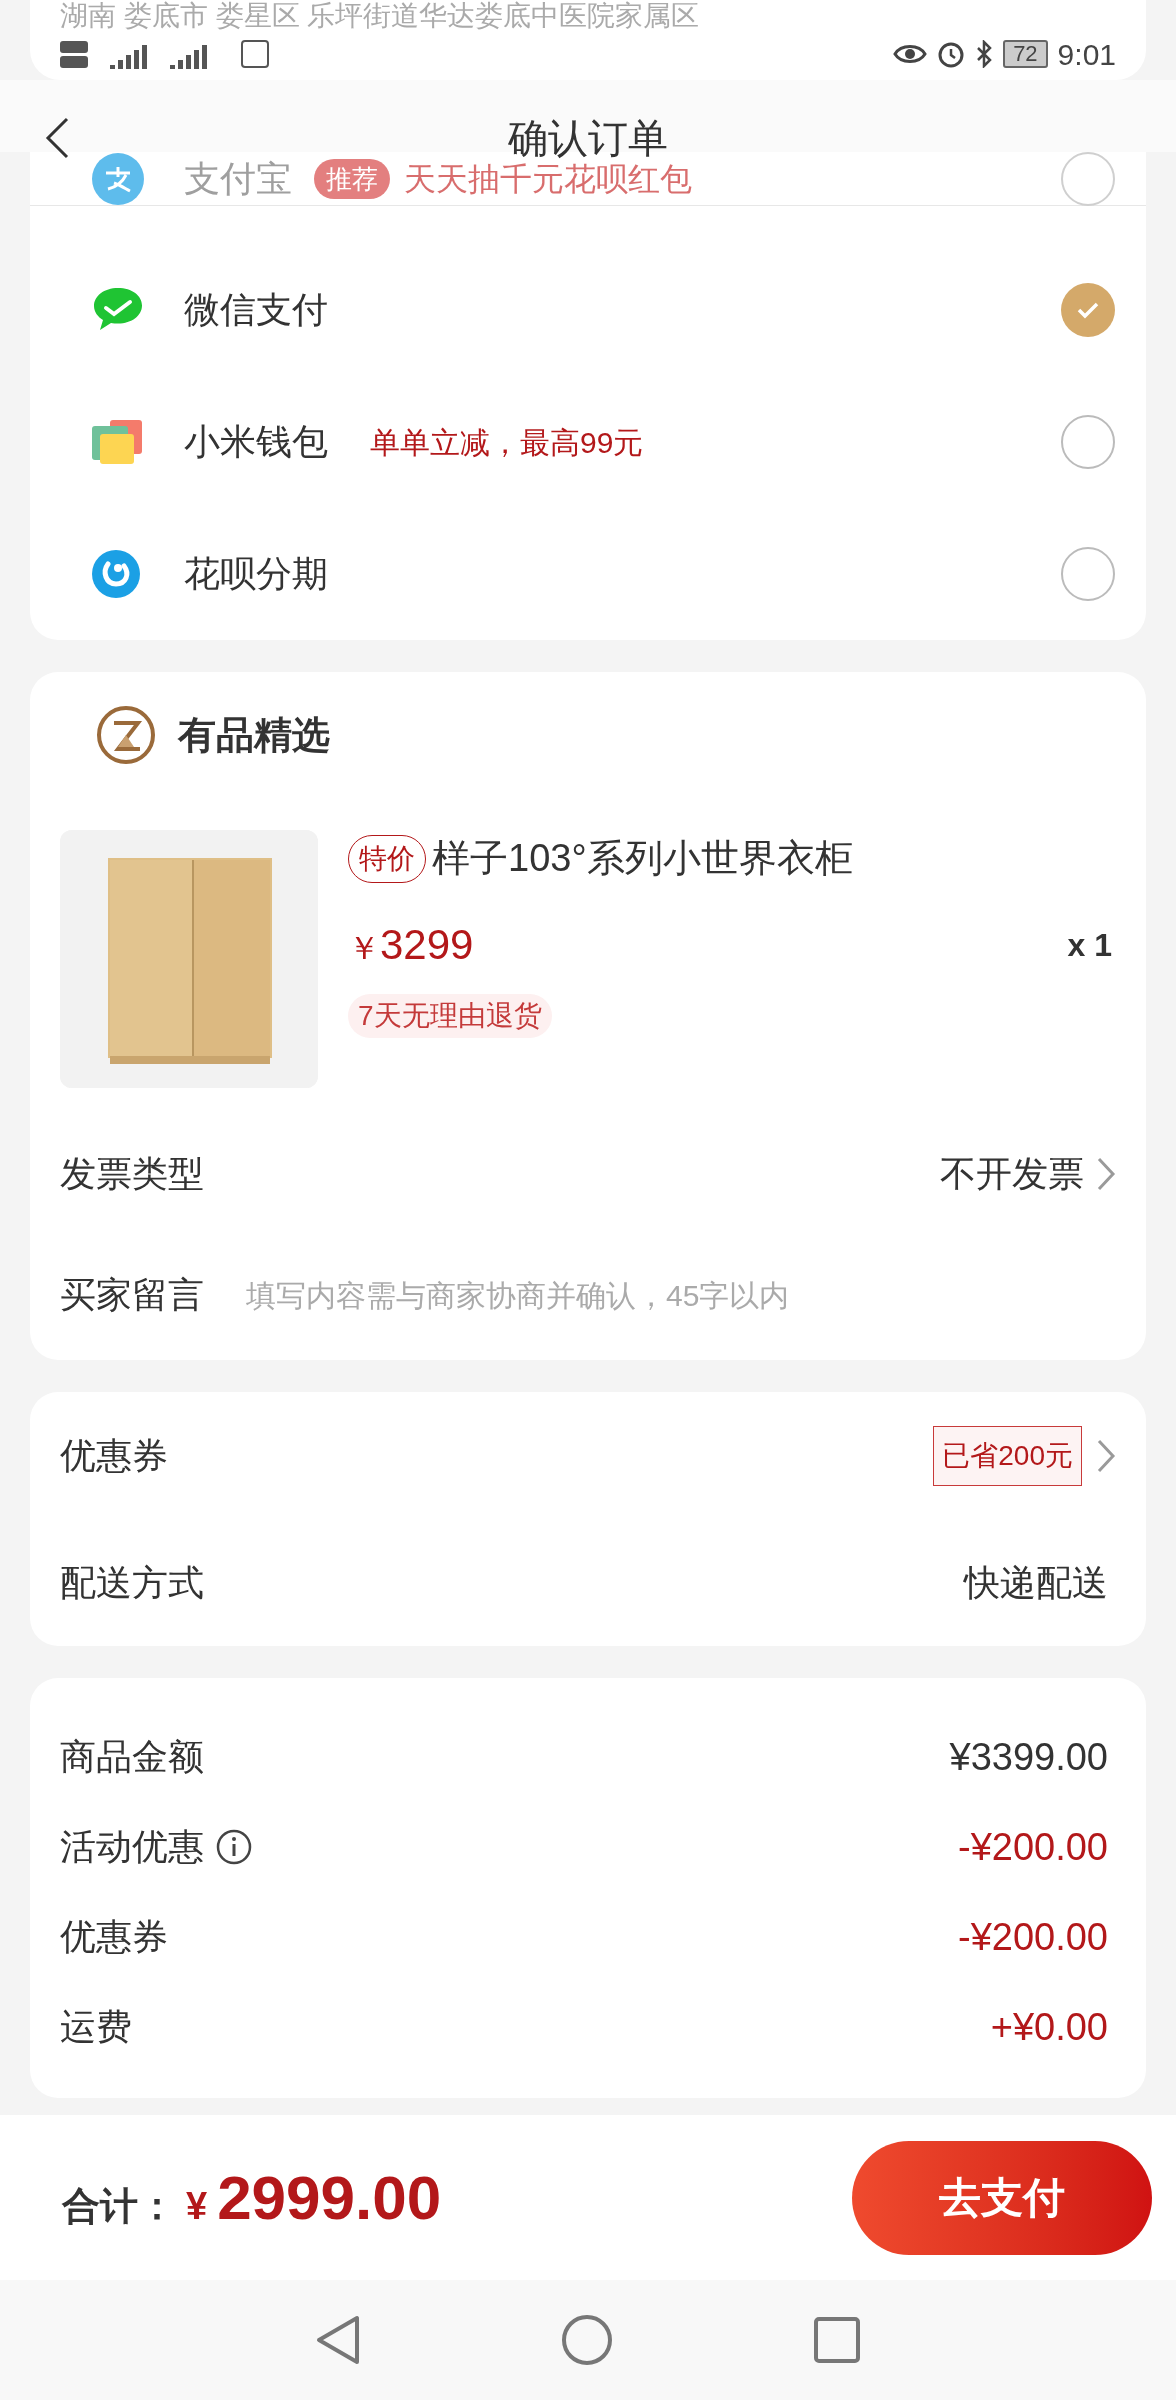  I want to click on check-icon, so click(1088, 310).